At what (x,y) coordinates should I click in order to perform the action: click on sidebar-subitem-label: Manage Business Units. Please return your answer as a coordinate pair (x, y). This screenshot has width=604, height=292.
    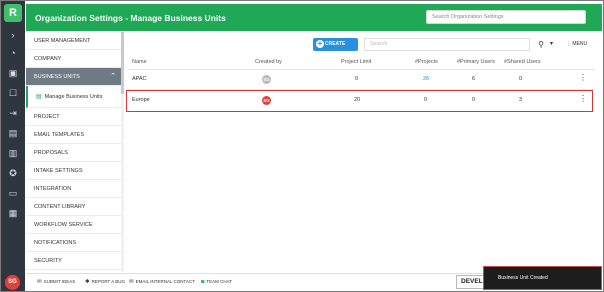
    Looking at the image, I should click on (73, 97).